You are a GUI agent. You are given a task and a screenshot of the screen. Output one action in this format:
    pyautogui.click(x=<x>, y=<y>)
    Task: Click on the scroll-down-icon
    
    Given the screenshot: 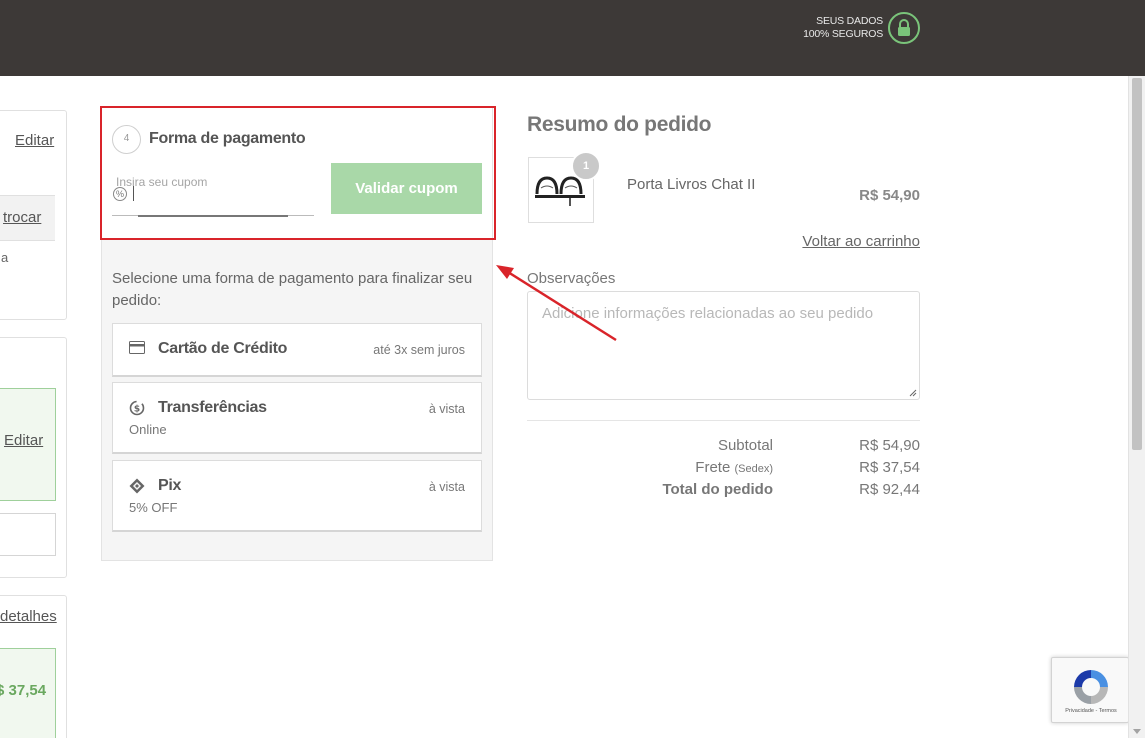 What is the action you would take?
    pyautogui.click(x=1137, y=731)
    